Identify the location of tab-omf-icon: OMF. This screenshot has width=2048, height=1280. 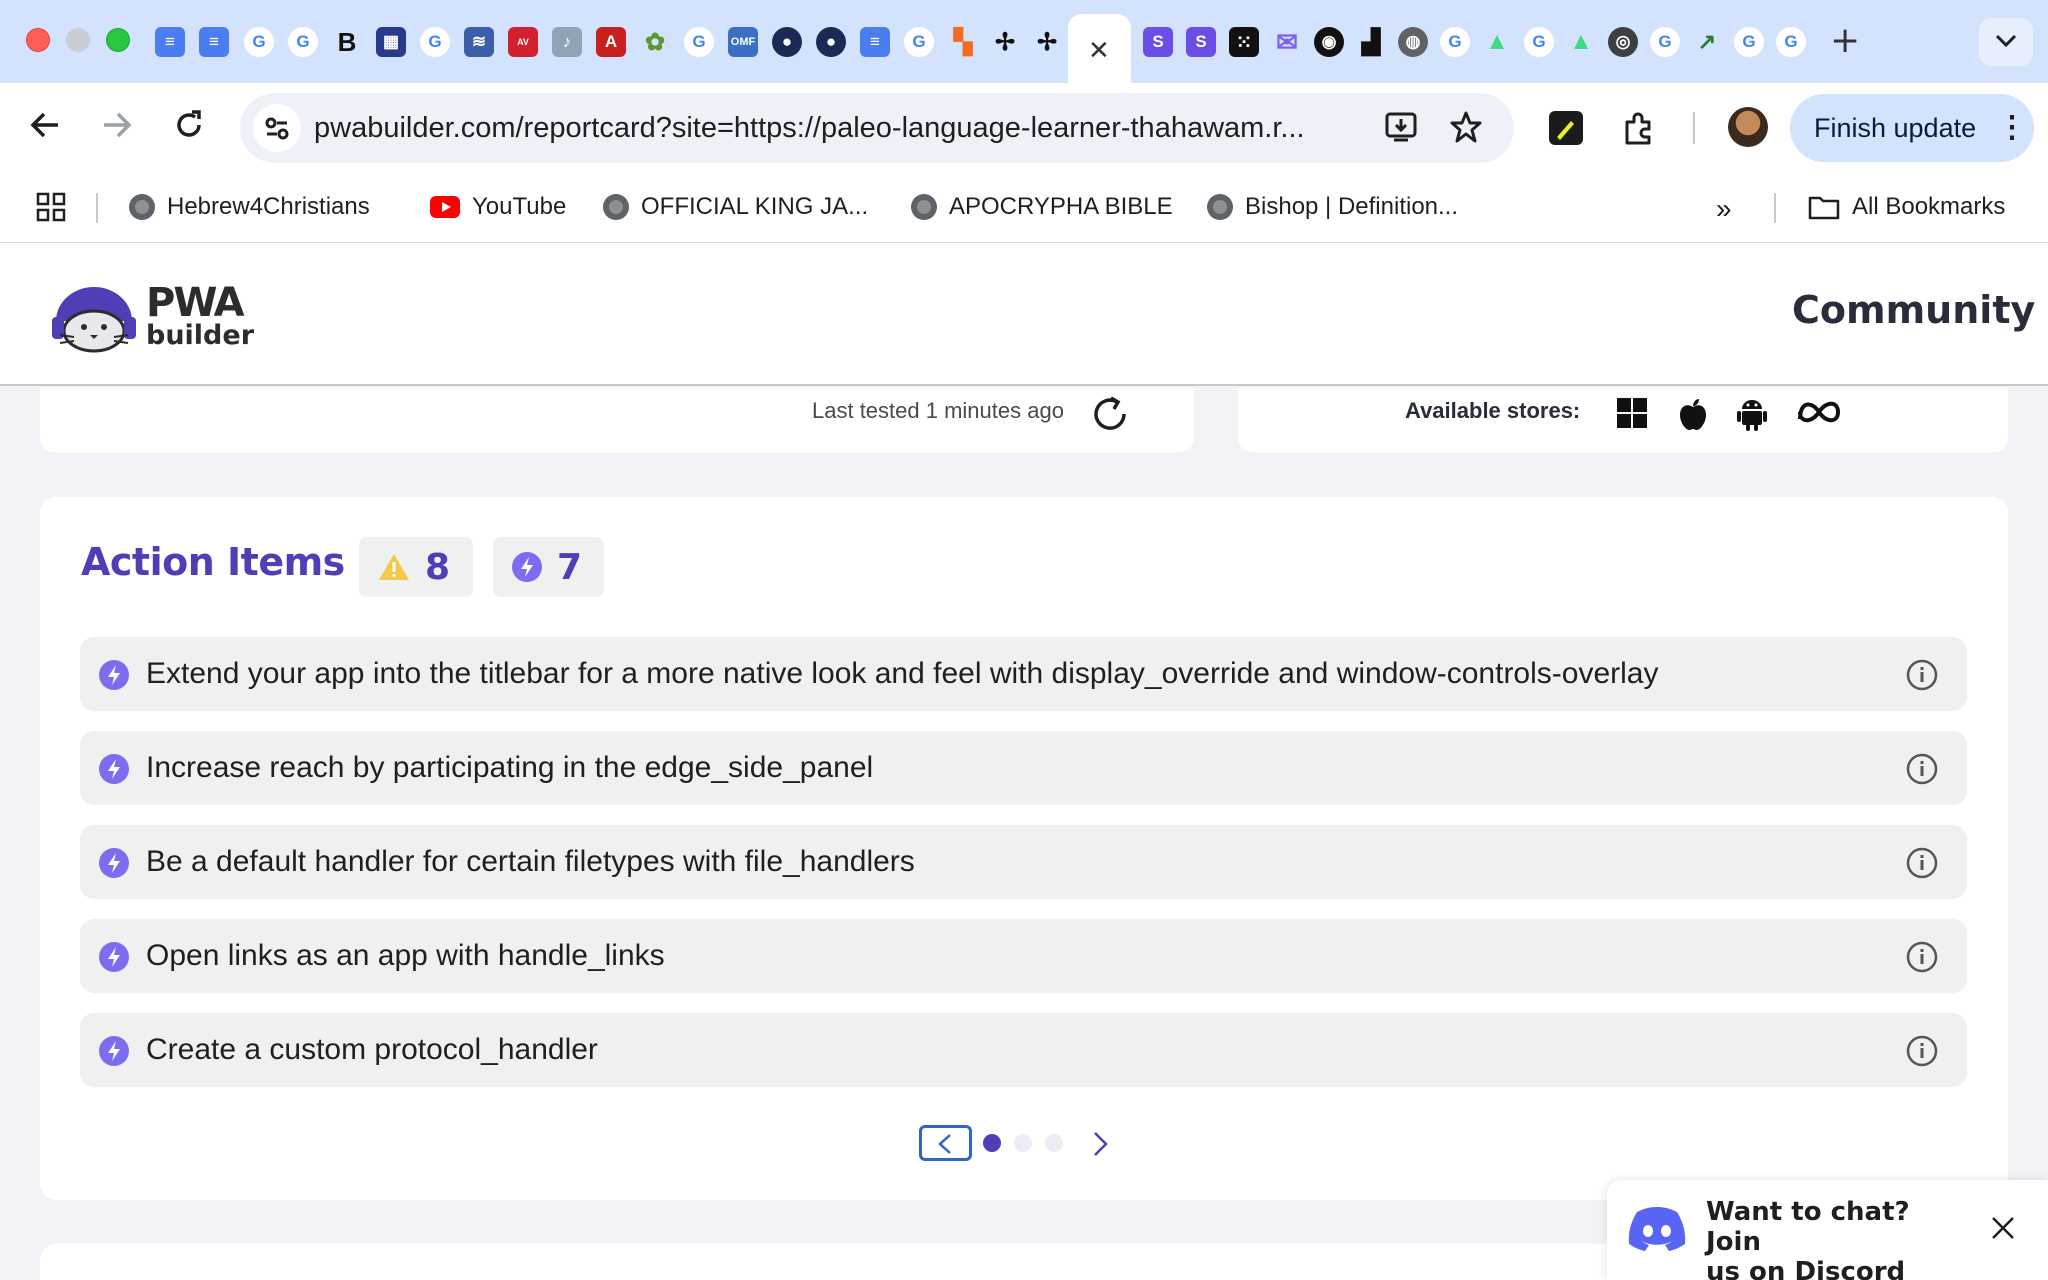
(743, 42).